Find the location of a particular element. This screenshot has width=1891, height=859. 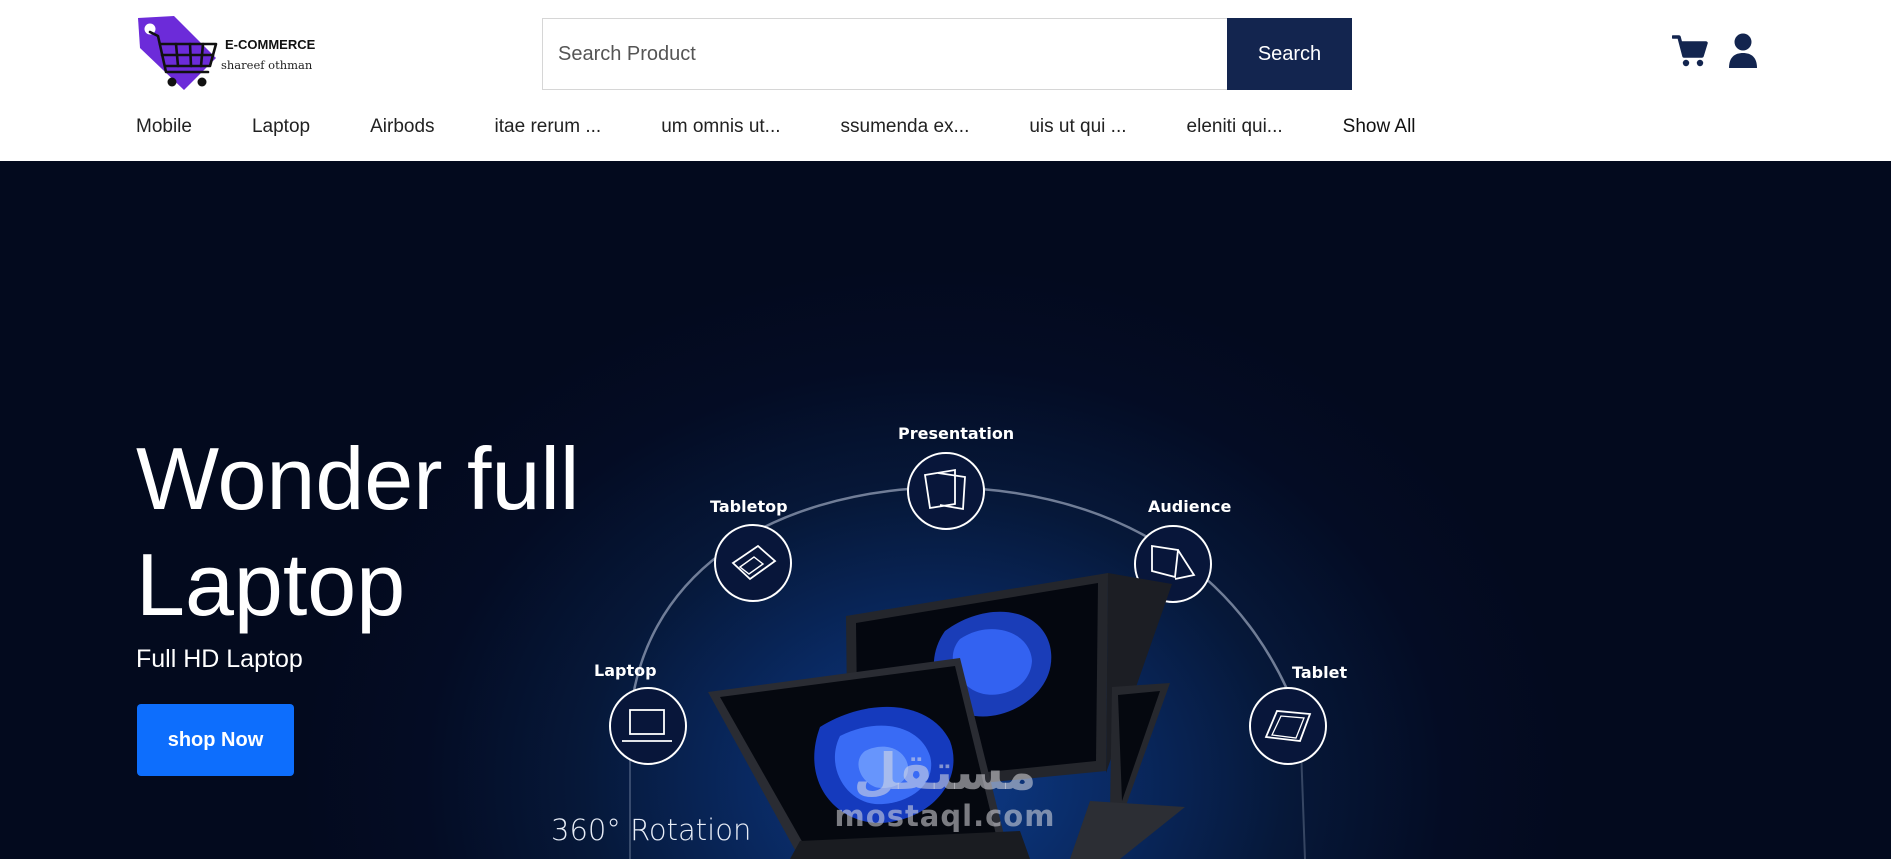

shopping-cart-tag-logo-icon is located at coordinates (178, 53).